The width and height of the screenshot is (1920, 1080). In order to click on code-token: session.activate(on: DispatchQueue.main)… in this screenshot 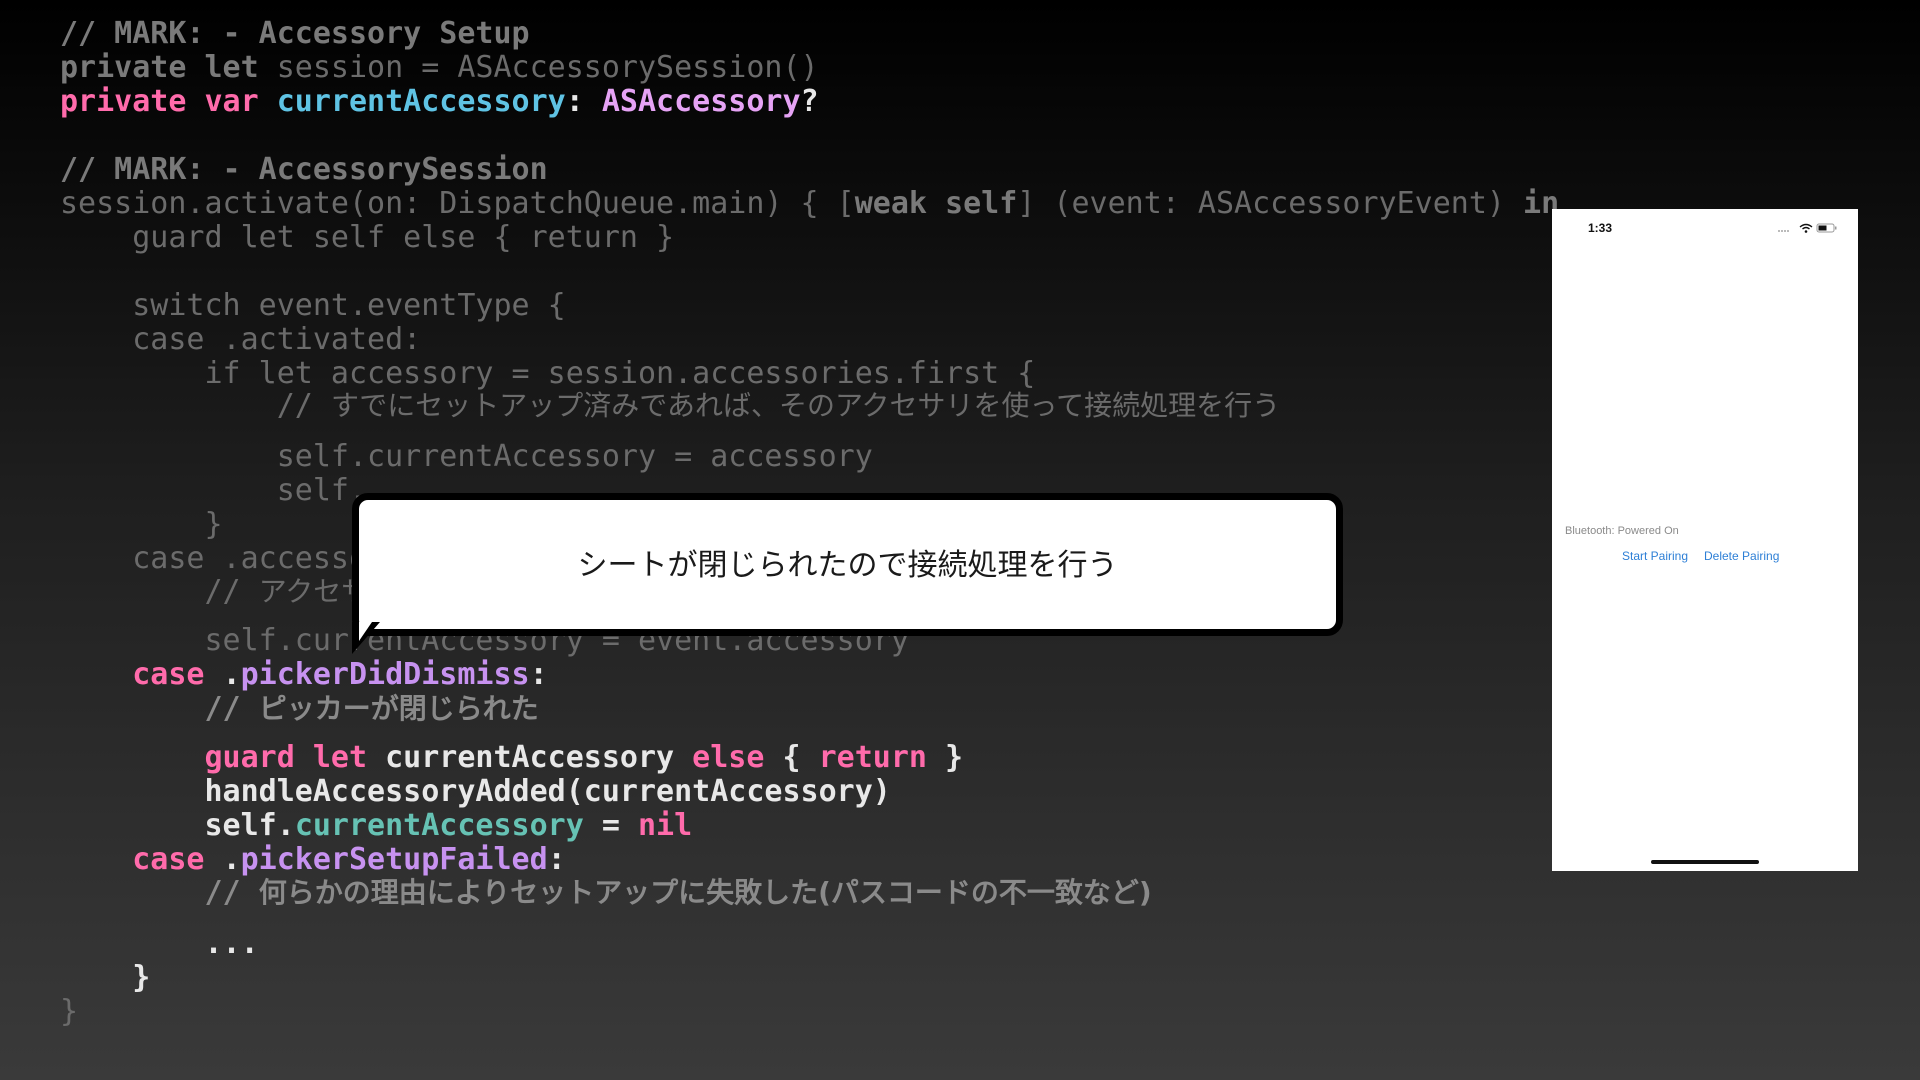, I will do `click(457, 203)`.